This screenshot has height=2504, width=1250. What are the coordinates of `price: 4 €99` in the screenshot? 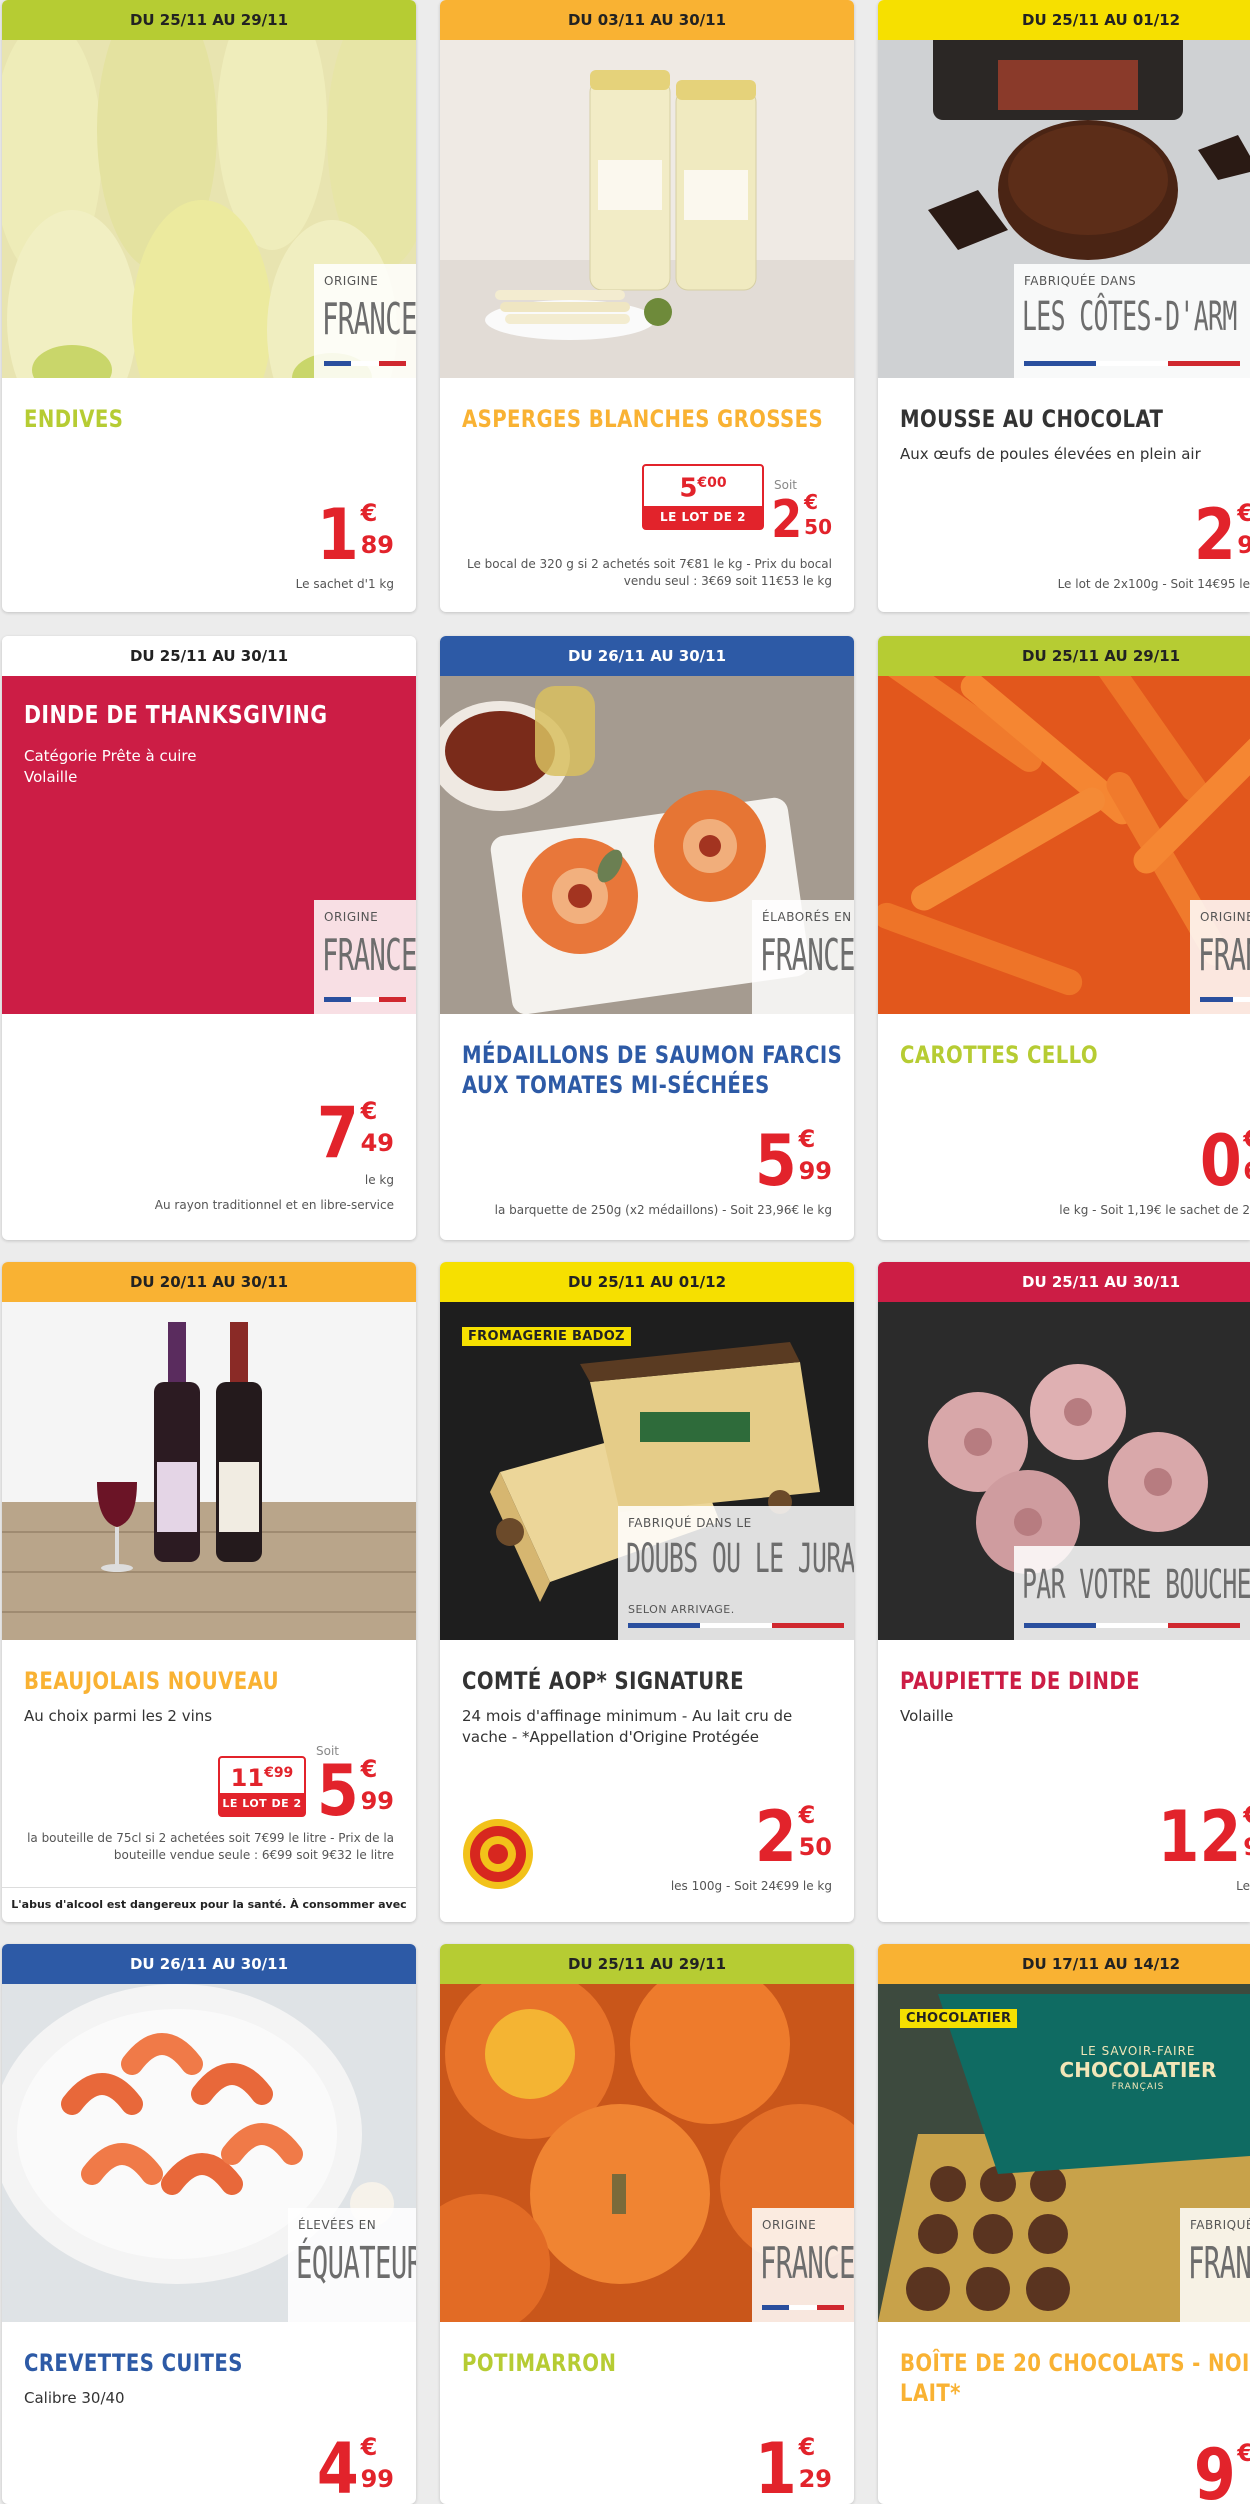 It's located at (352, 2469).